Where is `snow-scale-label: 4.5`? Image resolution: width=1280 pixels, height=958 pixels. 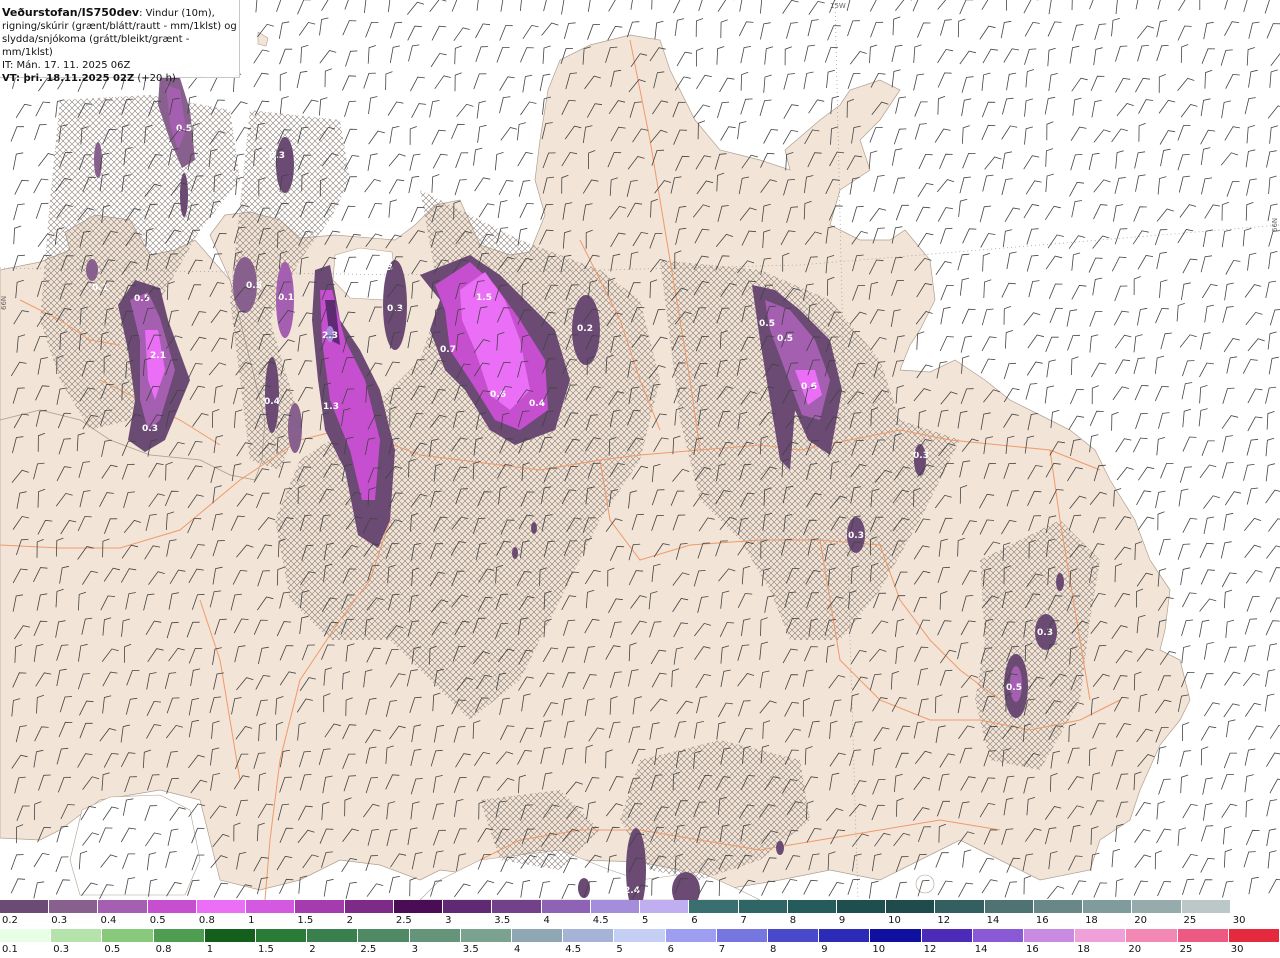
snow-scale-label: 4.5 is located at coordinates (600, 920).